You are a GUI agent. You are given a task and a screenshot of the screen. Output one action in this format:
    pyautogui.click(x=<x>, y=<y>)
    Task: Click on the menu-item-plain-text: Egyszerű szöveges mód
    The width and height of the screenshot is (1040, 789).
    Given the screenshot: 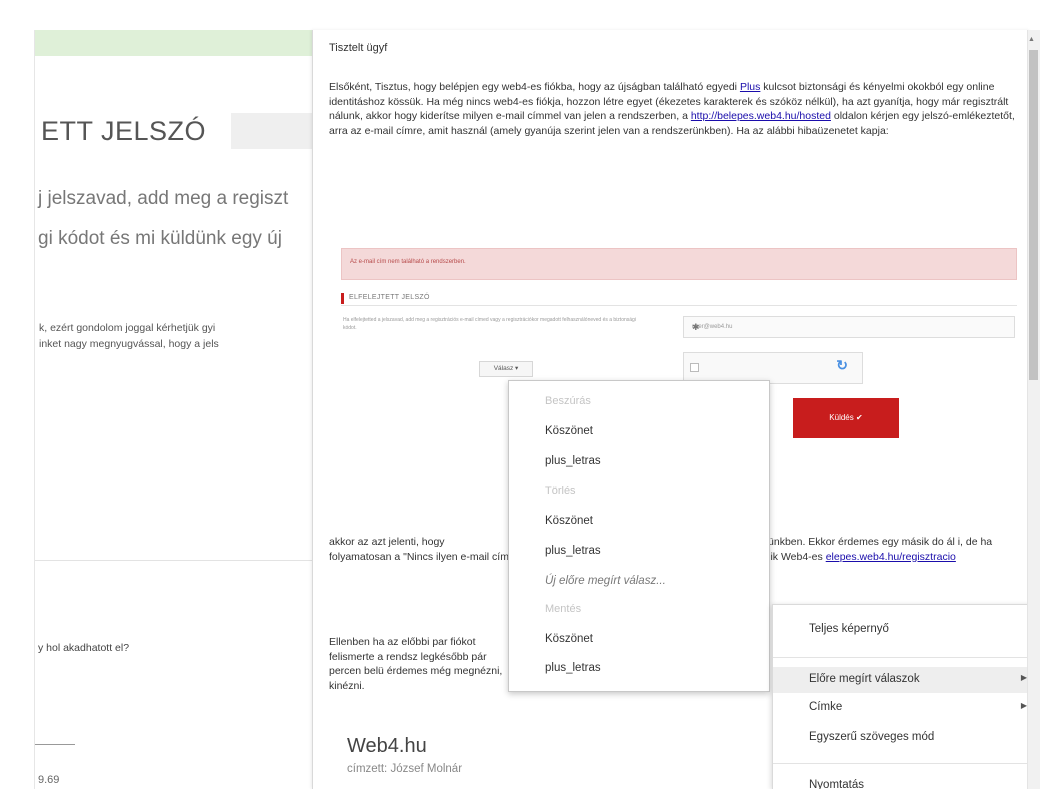 What is the action you would take?
    pyautogui.click(x=902, y=738)
    